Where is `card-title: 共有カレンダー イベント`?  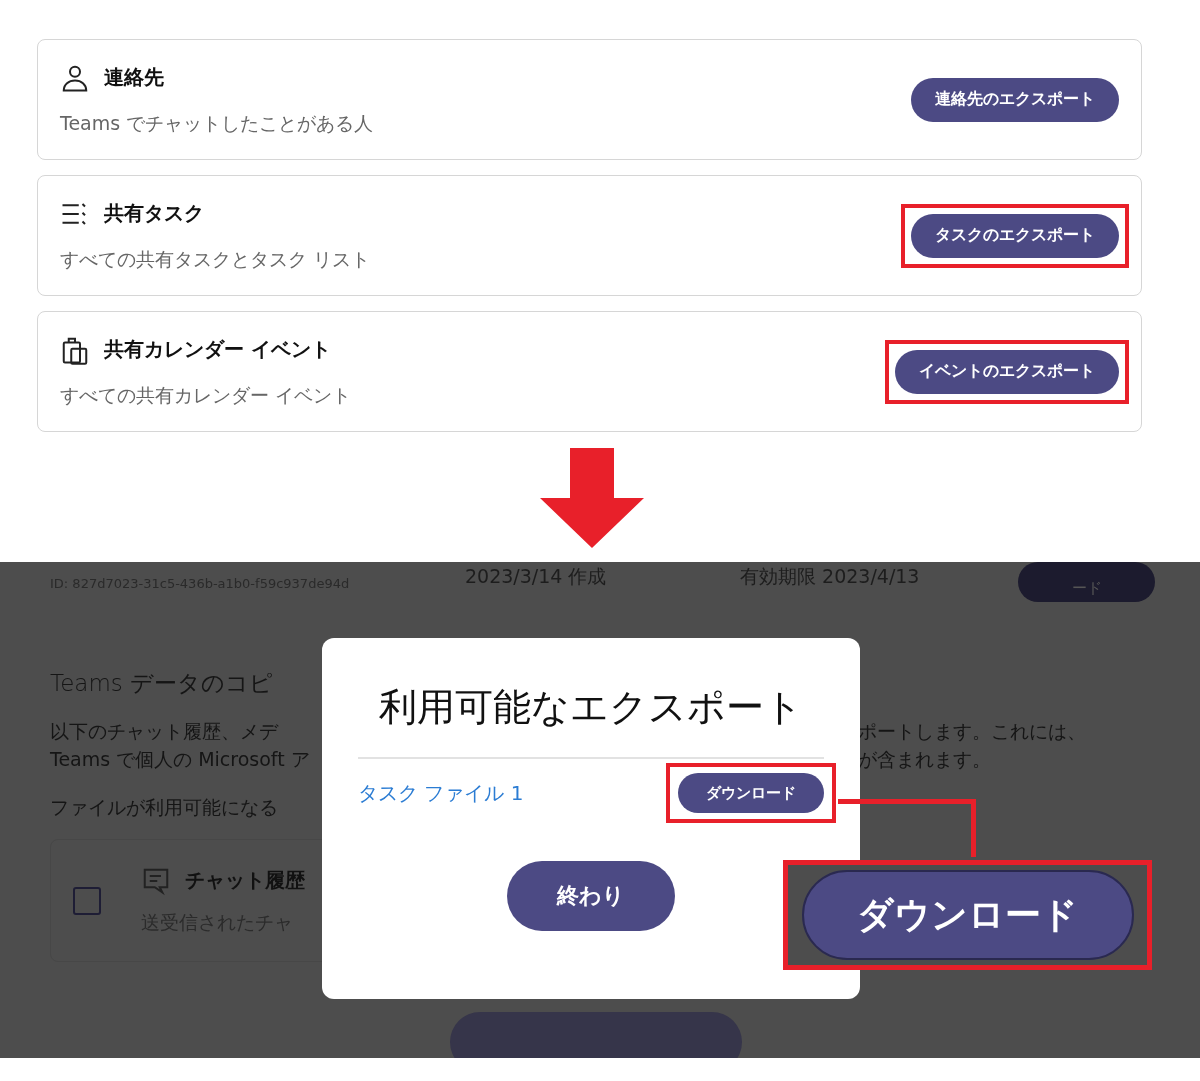 card-title: 共有カレンダー イベント is located at coordinates (217, 349).